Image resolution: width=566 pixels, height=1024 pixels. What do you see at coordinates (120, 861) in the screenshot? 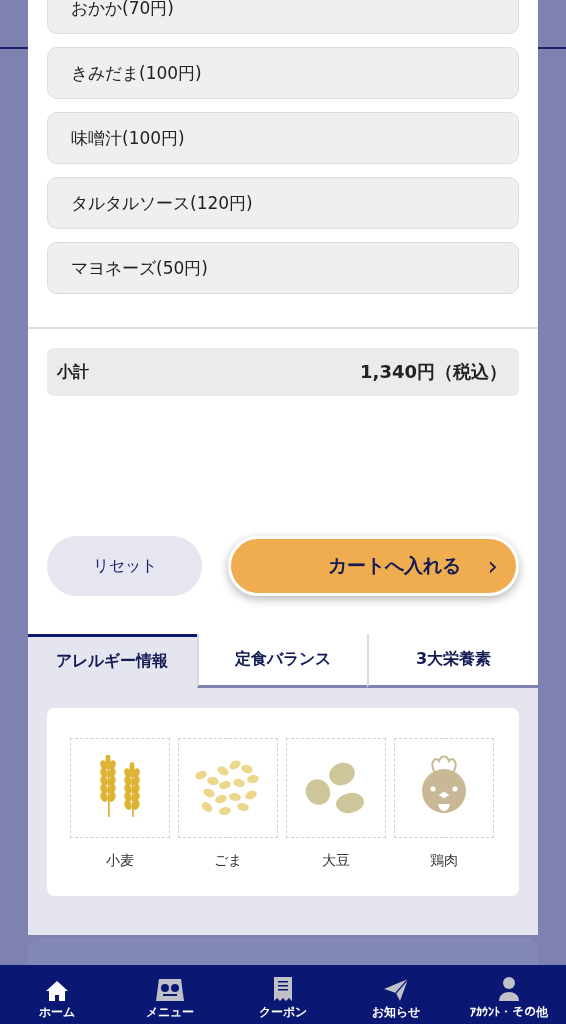
I see `allergen-name: 小麦` at bounding box center [120, 861].